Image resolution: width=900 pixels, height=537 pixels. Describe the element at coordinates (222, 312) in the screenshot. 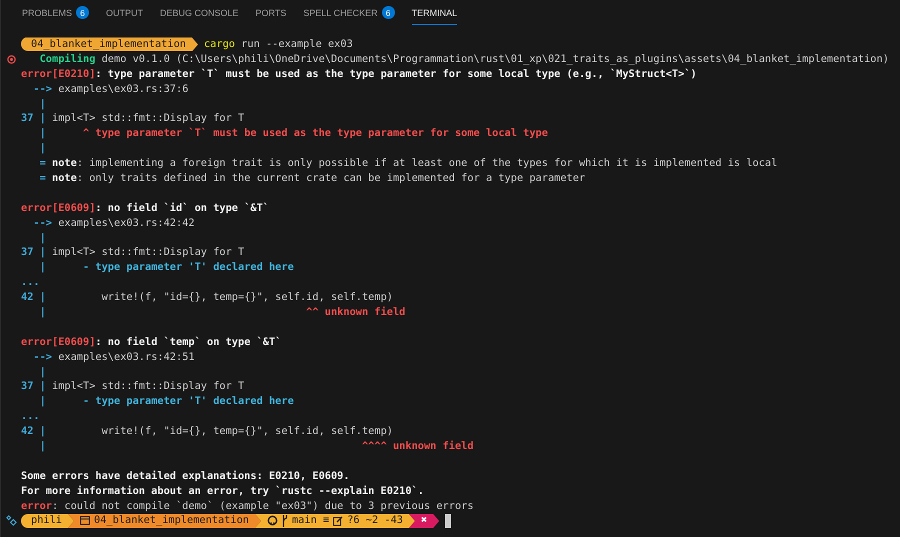

I see `terminal-line: | ^^ unknown field` at that location.